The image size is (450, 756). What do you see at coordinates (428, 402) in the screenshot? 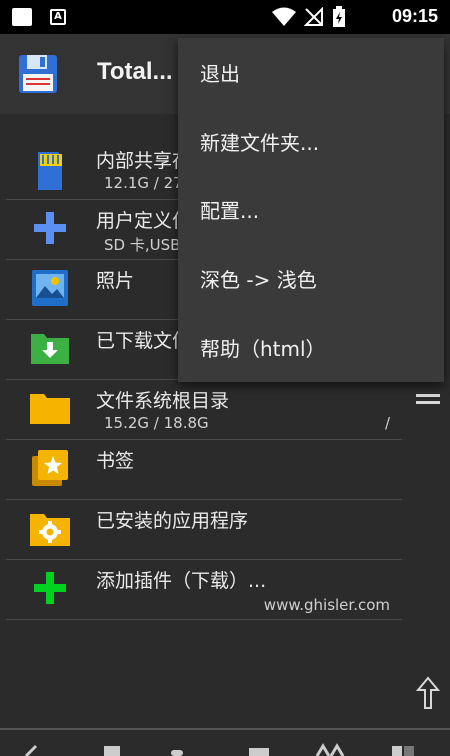
I see `hamburger-menu-icon` at bounding box center [428, 402].